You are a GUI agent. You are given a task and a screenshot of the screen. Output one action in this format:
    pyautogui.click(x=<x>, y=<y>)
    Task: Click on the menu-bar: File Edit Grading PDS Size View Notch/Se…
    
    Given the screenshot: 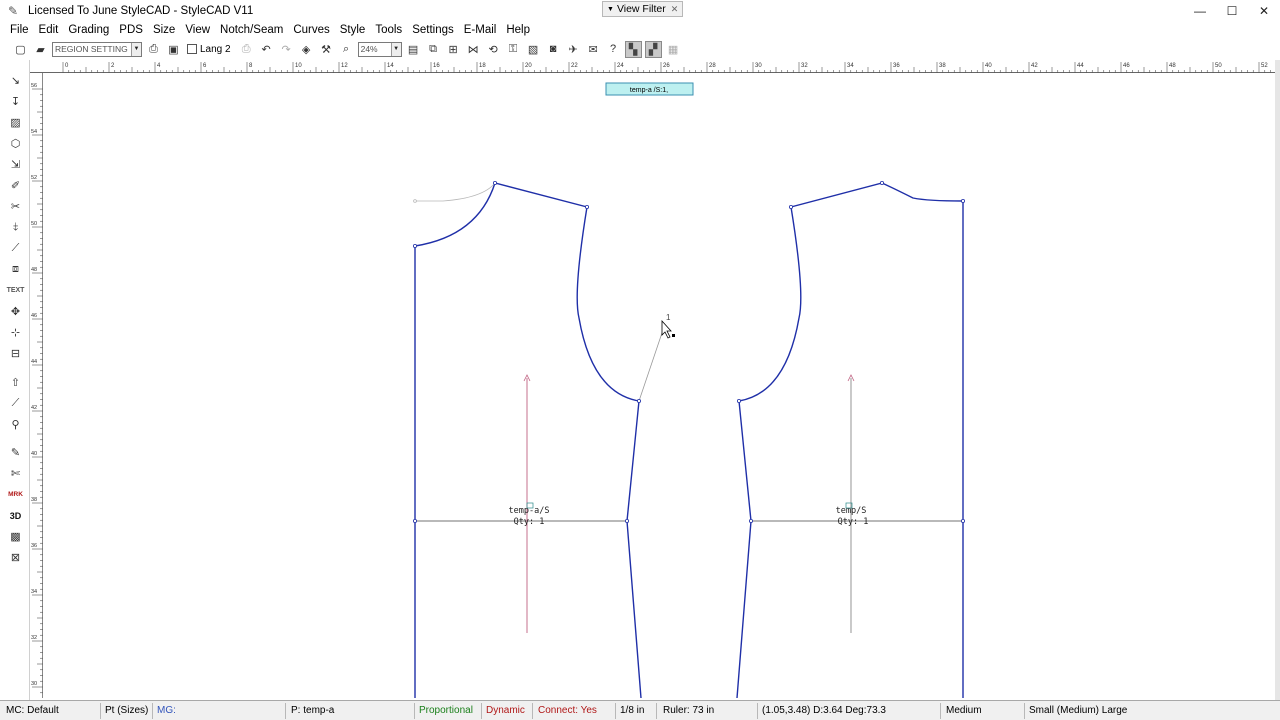 What is the action you would take?
    pyautogui.click(x=640, y=30)
    